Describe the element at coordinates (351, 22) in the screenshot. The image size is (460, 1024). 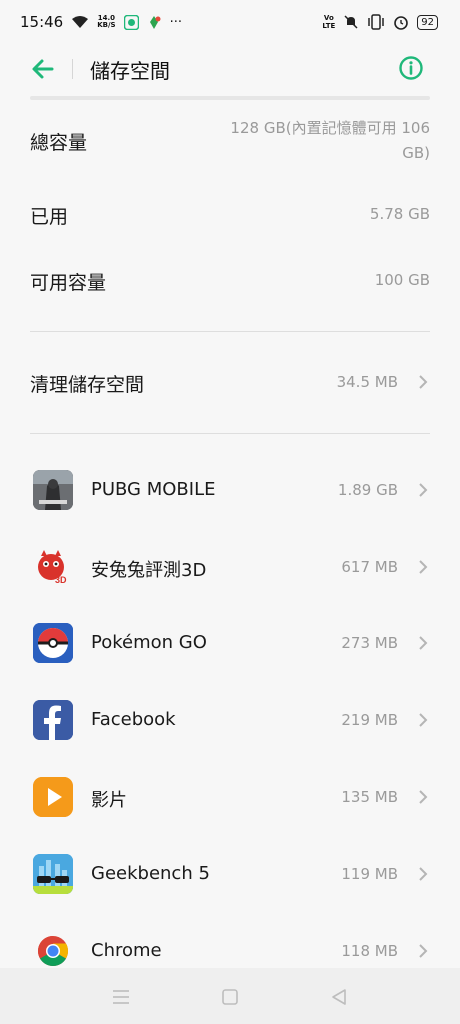
I see `mute-icon` at that location.